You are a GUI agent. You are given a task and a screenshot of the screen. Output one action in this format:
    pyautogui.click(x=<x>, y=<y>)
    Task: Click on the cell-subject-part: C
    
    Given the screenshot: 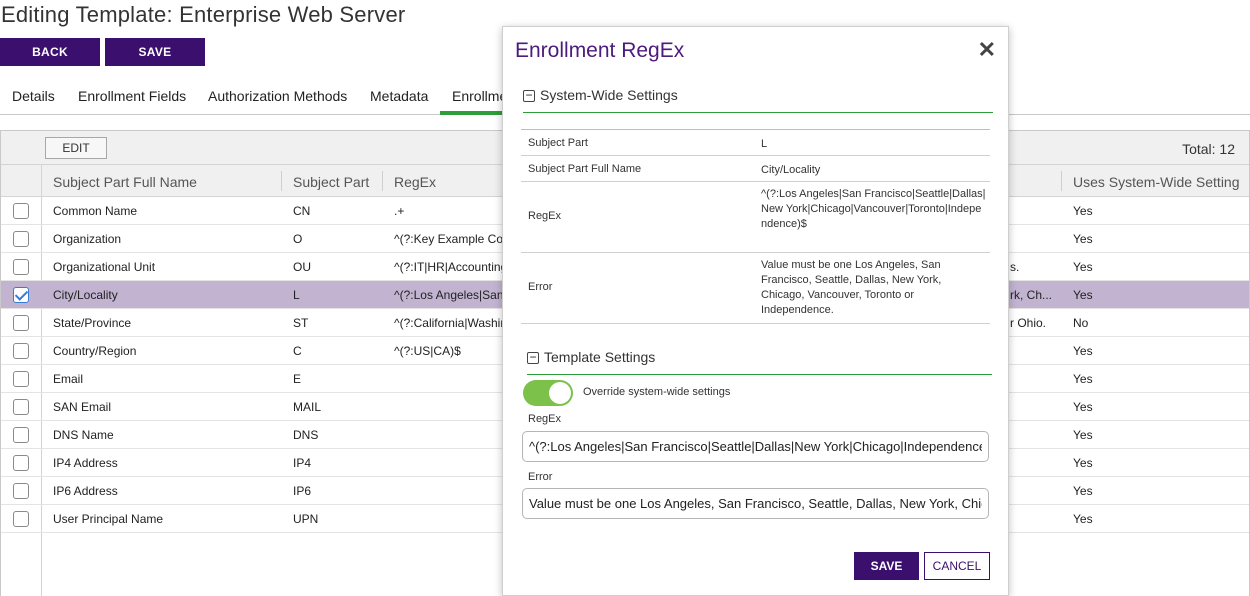 What is the action you would take?
    pyautogui.click(x=297, y=351)
    